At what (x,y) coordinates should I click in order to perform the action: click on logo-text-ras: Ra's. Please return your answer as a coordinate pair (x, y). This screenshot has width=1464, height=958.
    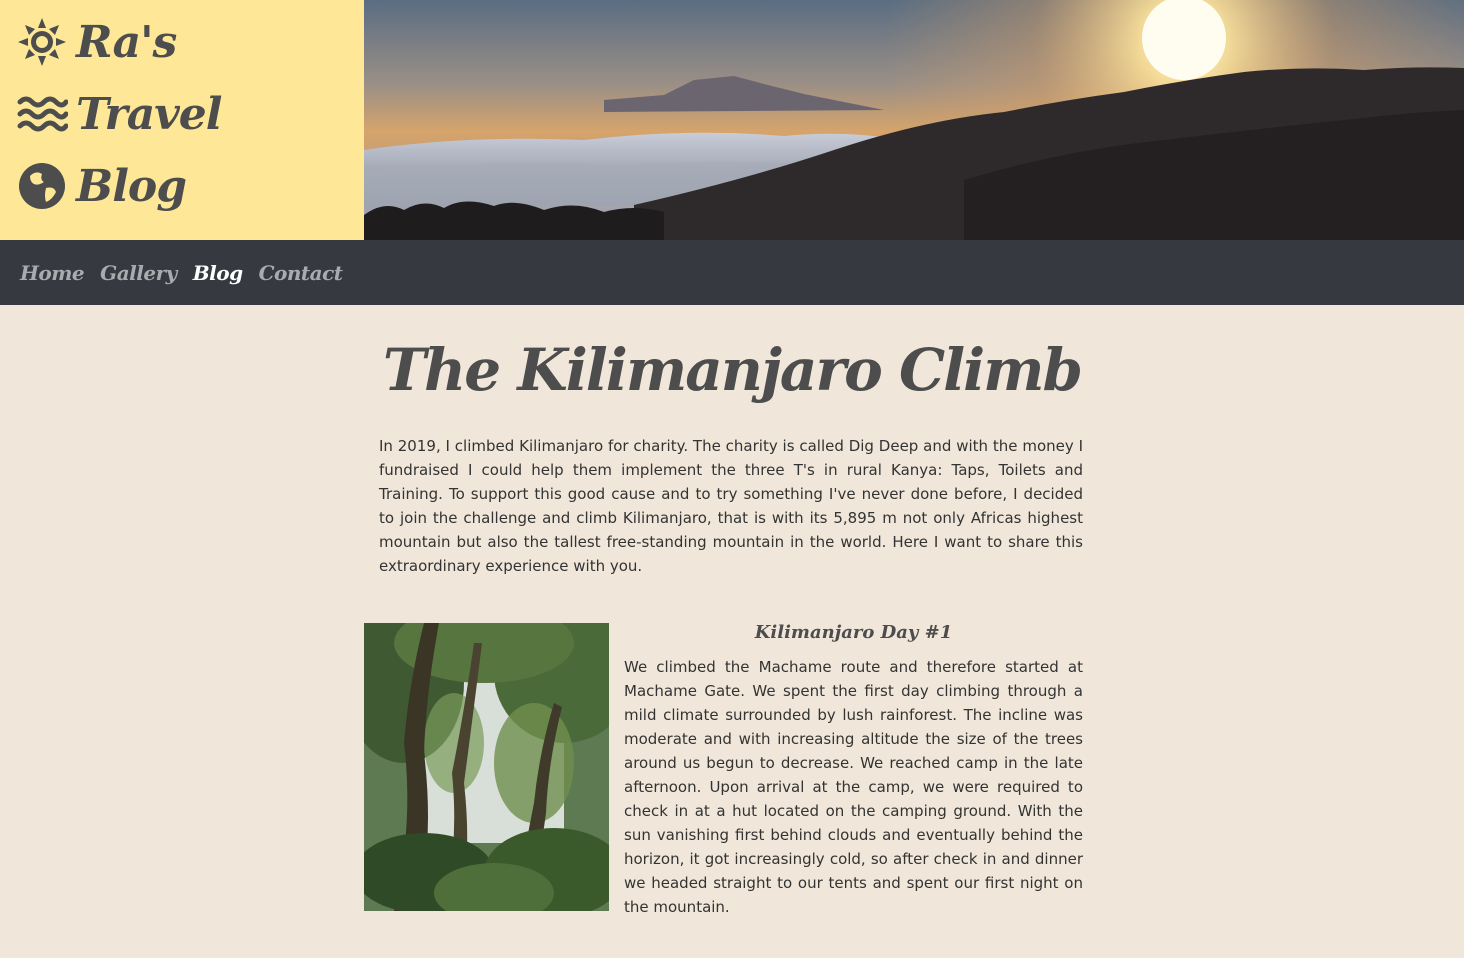
    Looking at the image, I should click on (126, 42).